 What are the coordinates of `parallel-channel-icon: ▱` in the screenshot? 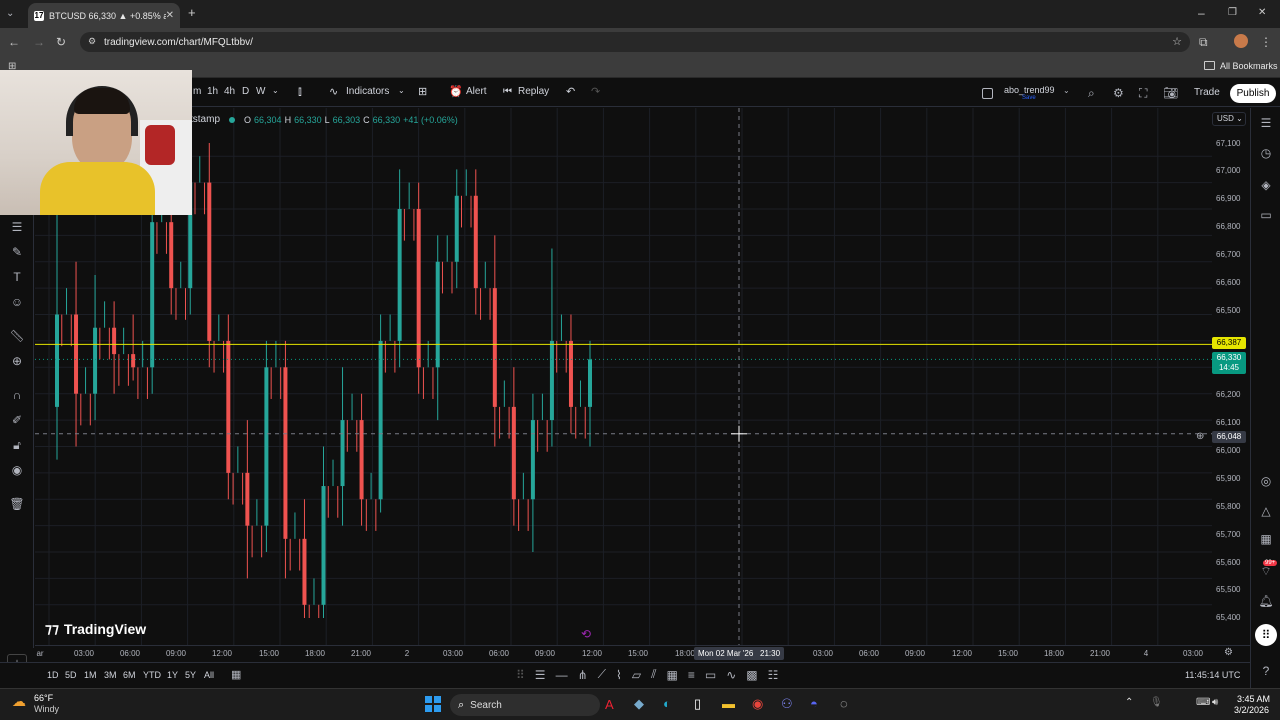 It's located at (636, 675).